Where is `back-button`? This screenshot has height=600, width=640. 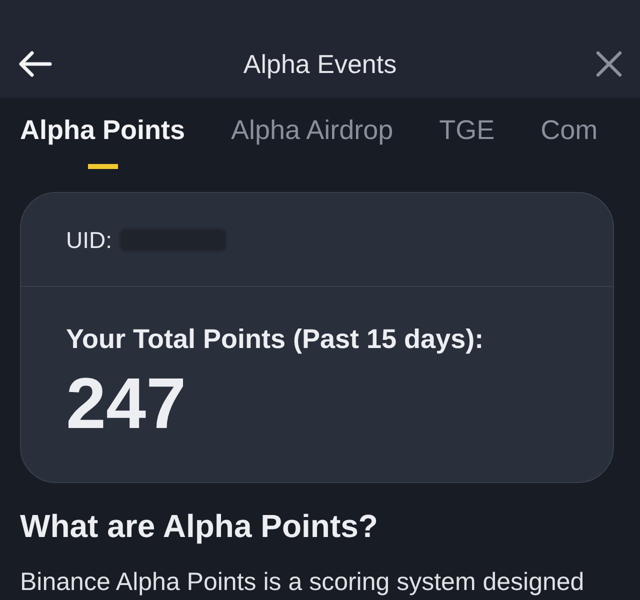
back-button is located at coordinates (35, 64).